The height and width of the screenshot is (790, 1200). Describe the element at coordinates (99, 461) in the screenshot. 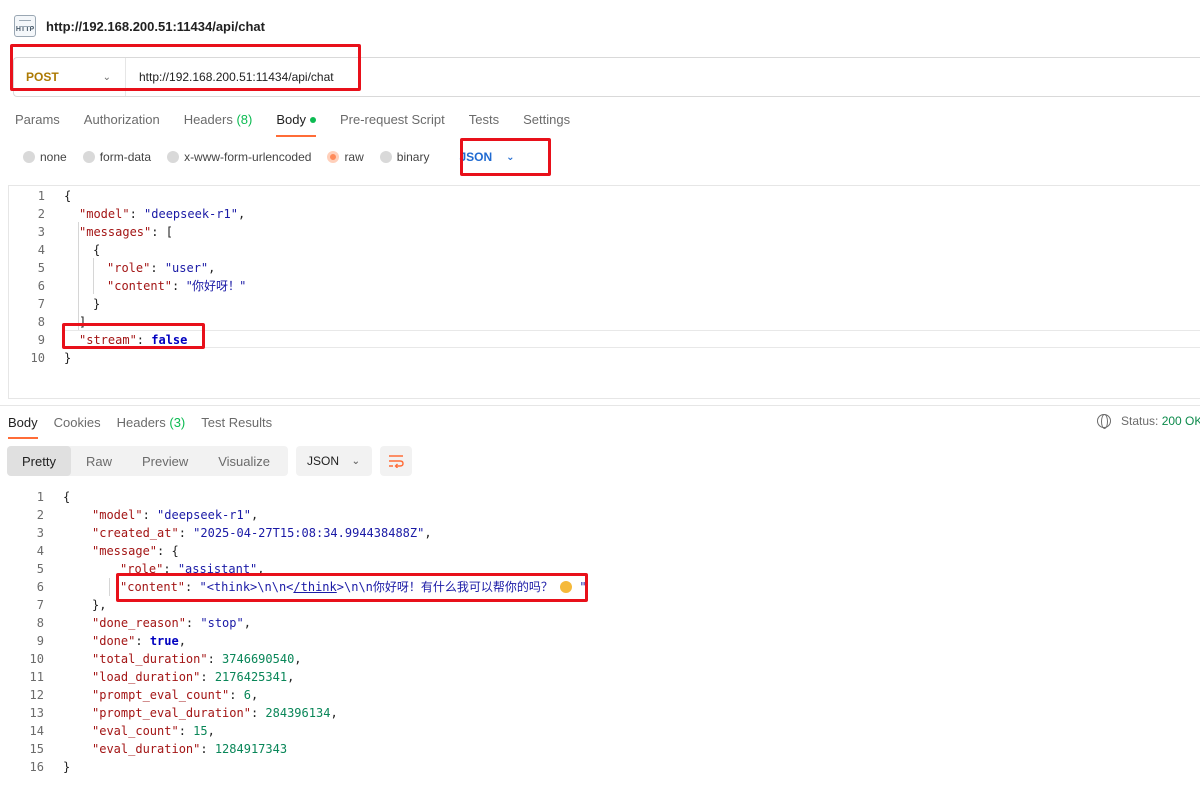

I see `view-raw-button: Raw` at that location.